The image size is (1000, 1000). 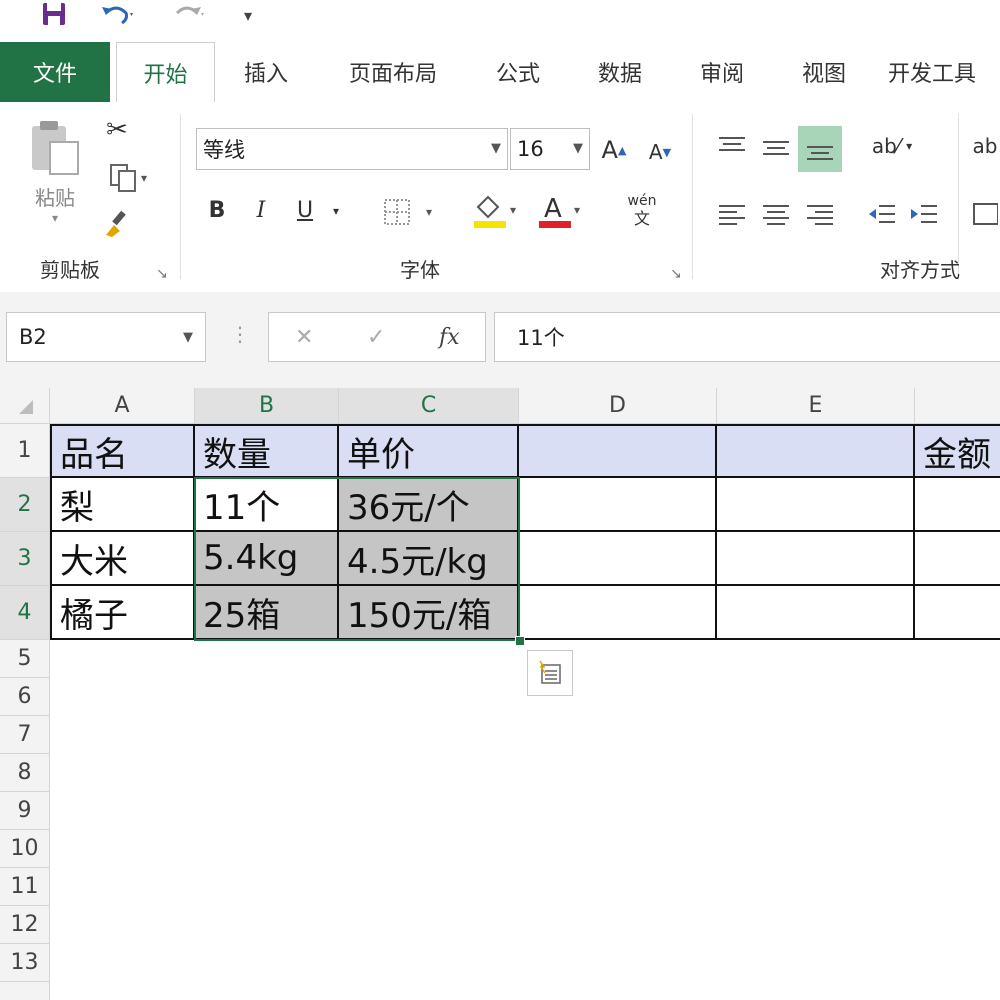 I want to click on row-header-10: 10, so click(x=25, y=849).